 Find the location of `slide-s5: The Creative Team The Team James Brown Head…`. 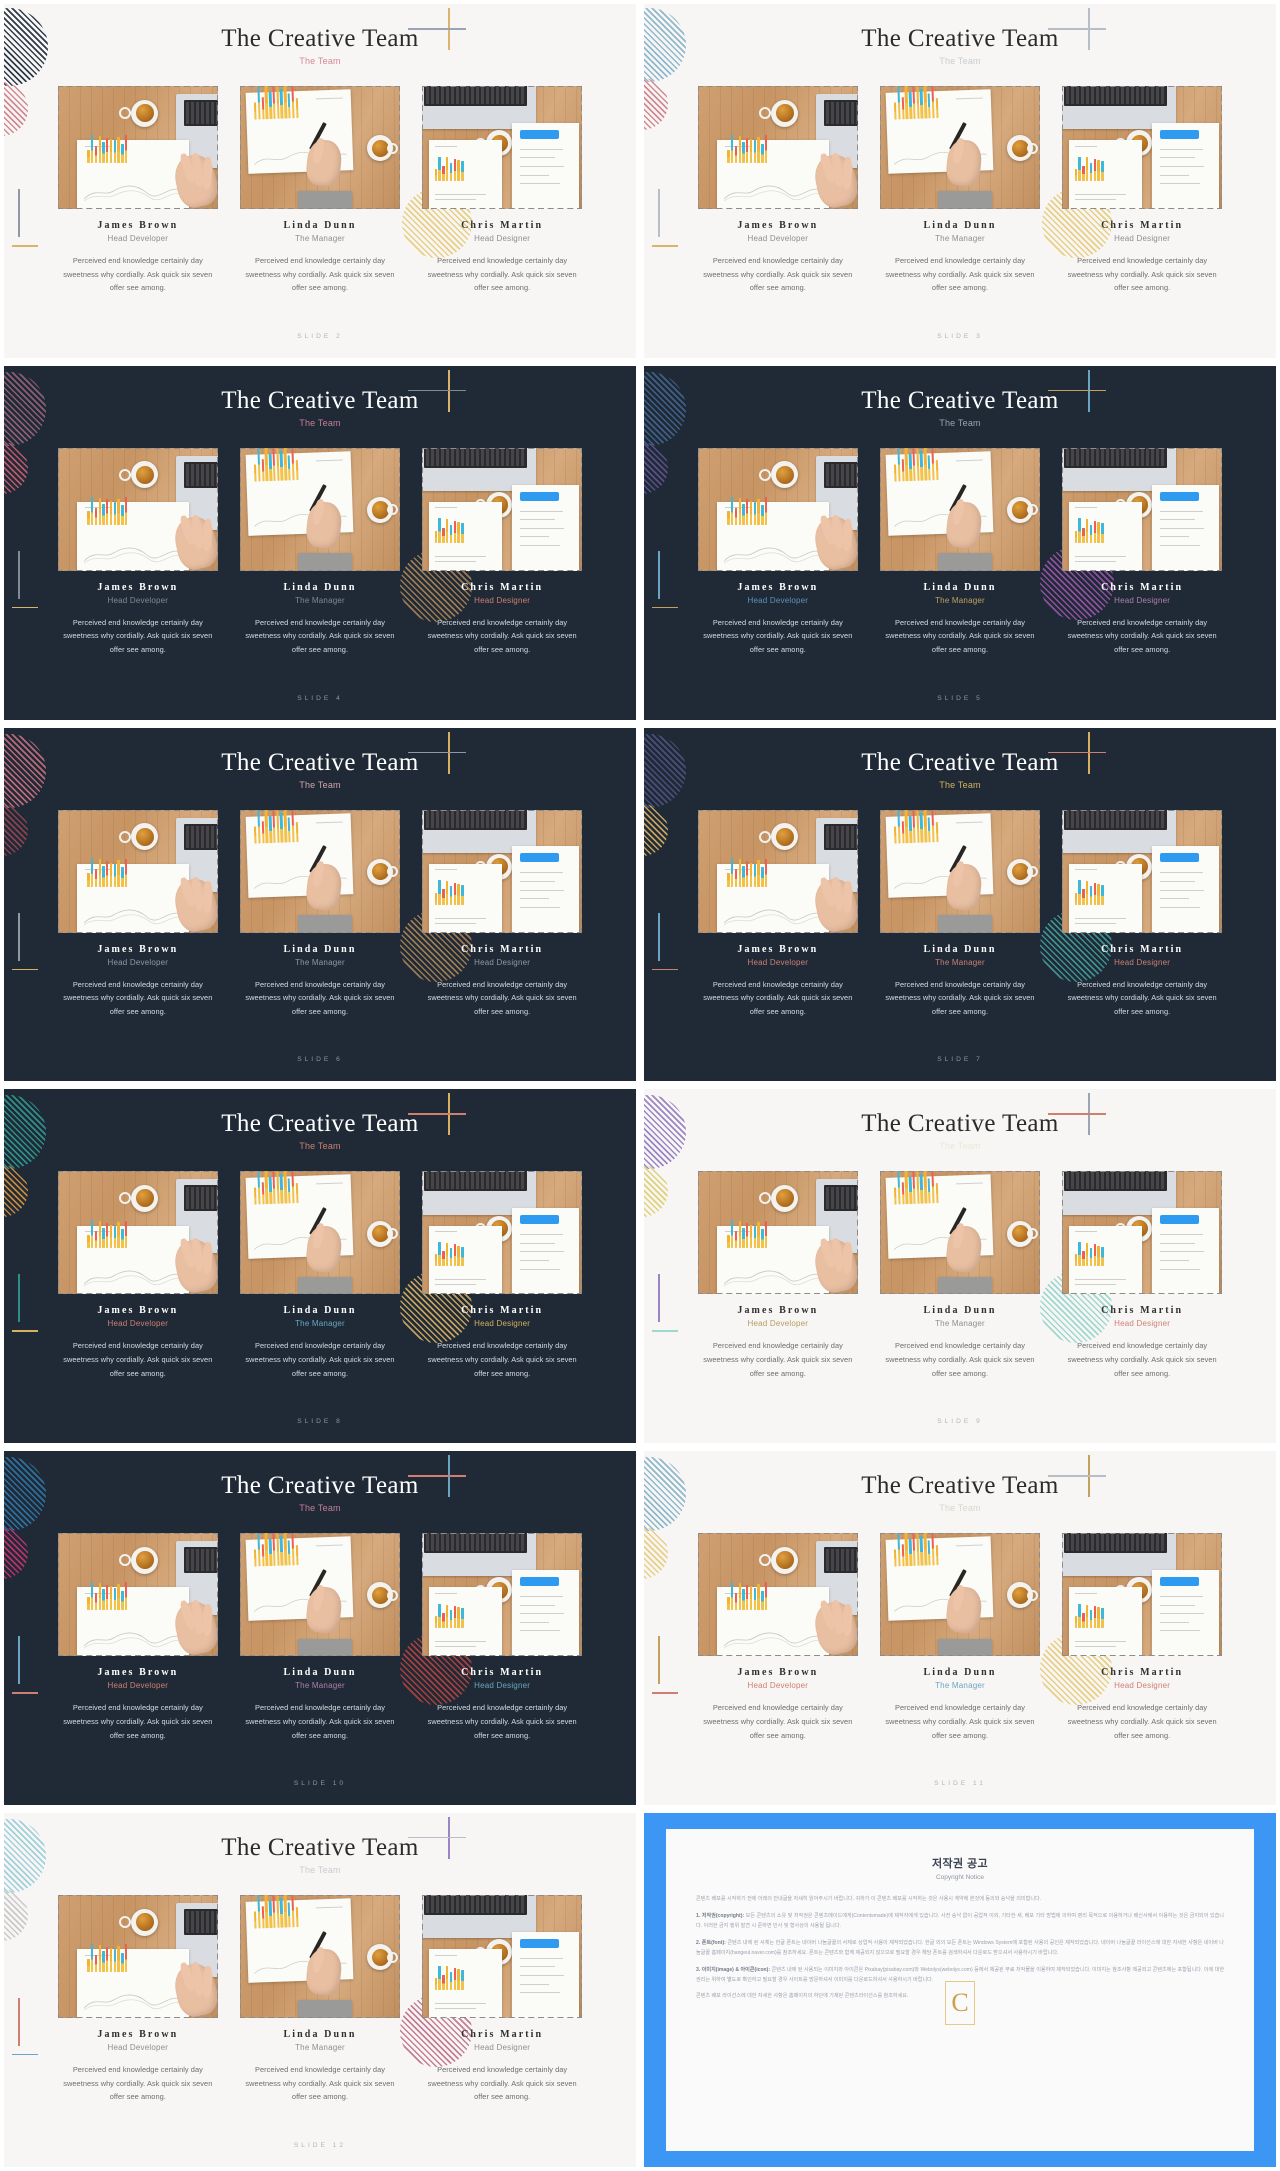

slide-s5: The Creative Team The Team James Brown Head… is located at coordinates (320, 904).